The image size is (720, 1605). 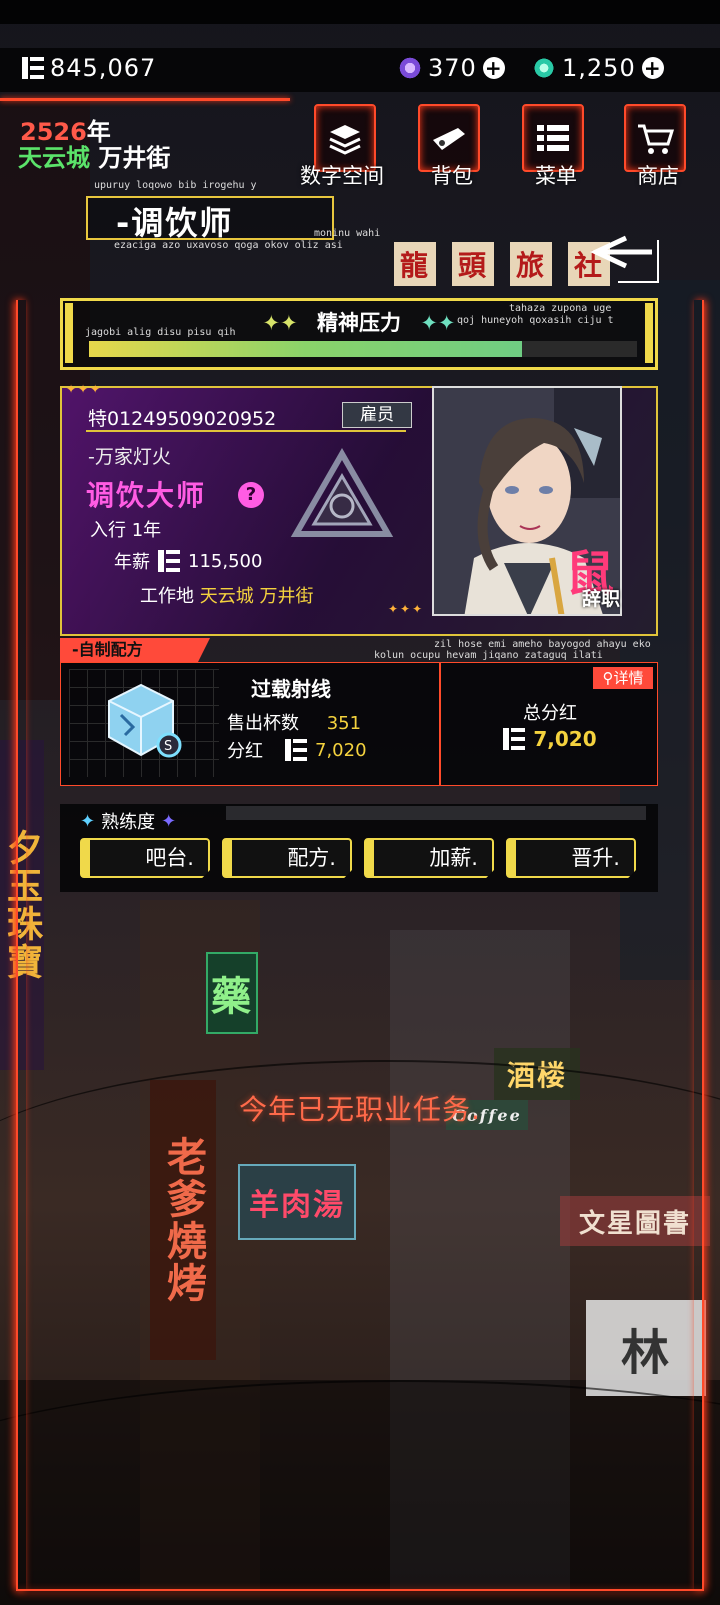 What do you see at coordinates (377, 415) in the screenshot?
I see `employee-badge: 雇员` at bounding box center [377, 415].